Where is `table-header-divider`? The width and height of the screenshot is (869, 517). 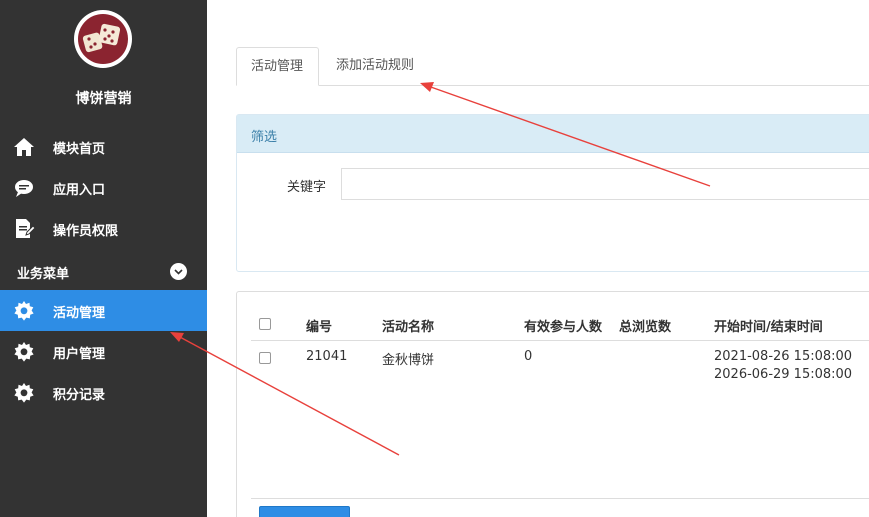
table-header-divider is located at coordinates (560, 340).